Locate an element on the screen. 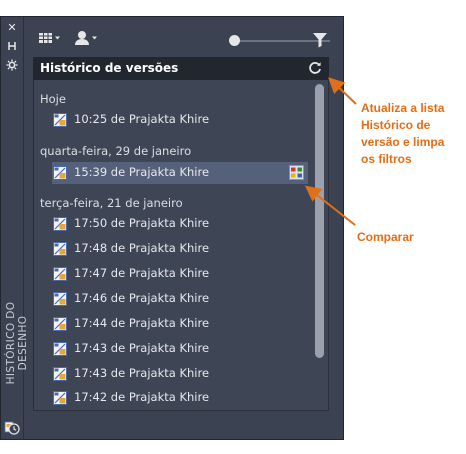  refresh-callout-line: Atualiza a lista is located at coordinates (403, 108).